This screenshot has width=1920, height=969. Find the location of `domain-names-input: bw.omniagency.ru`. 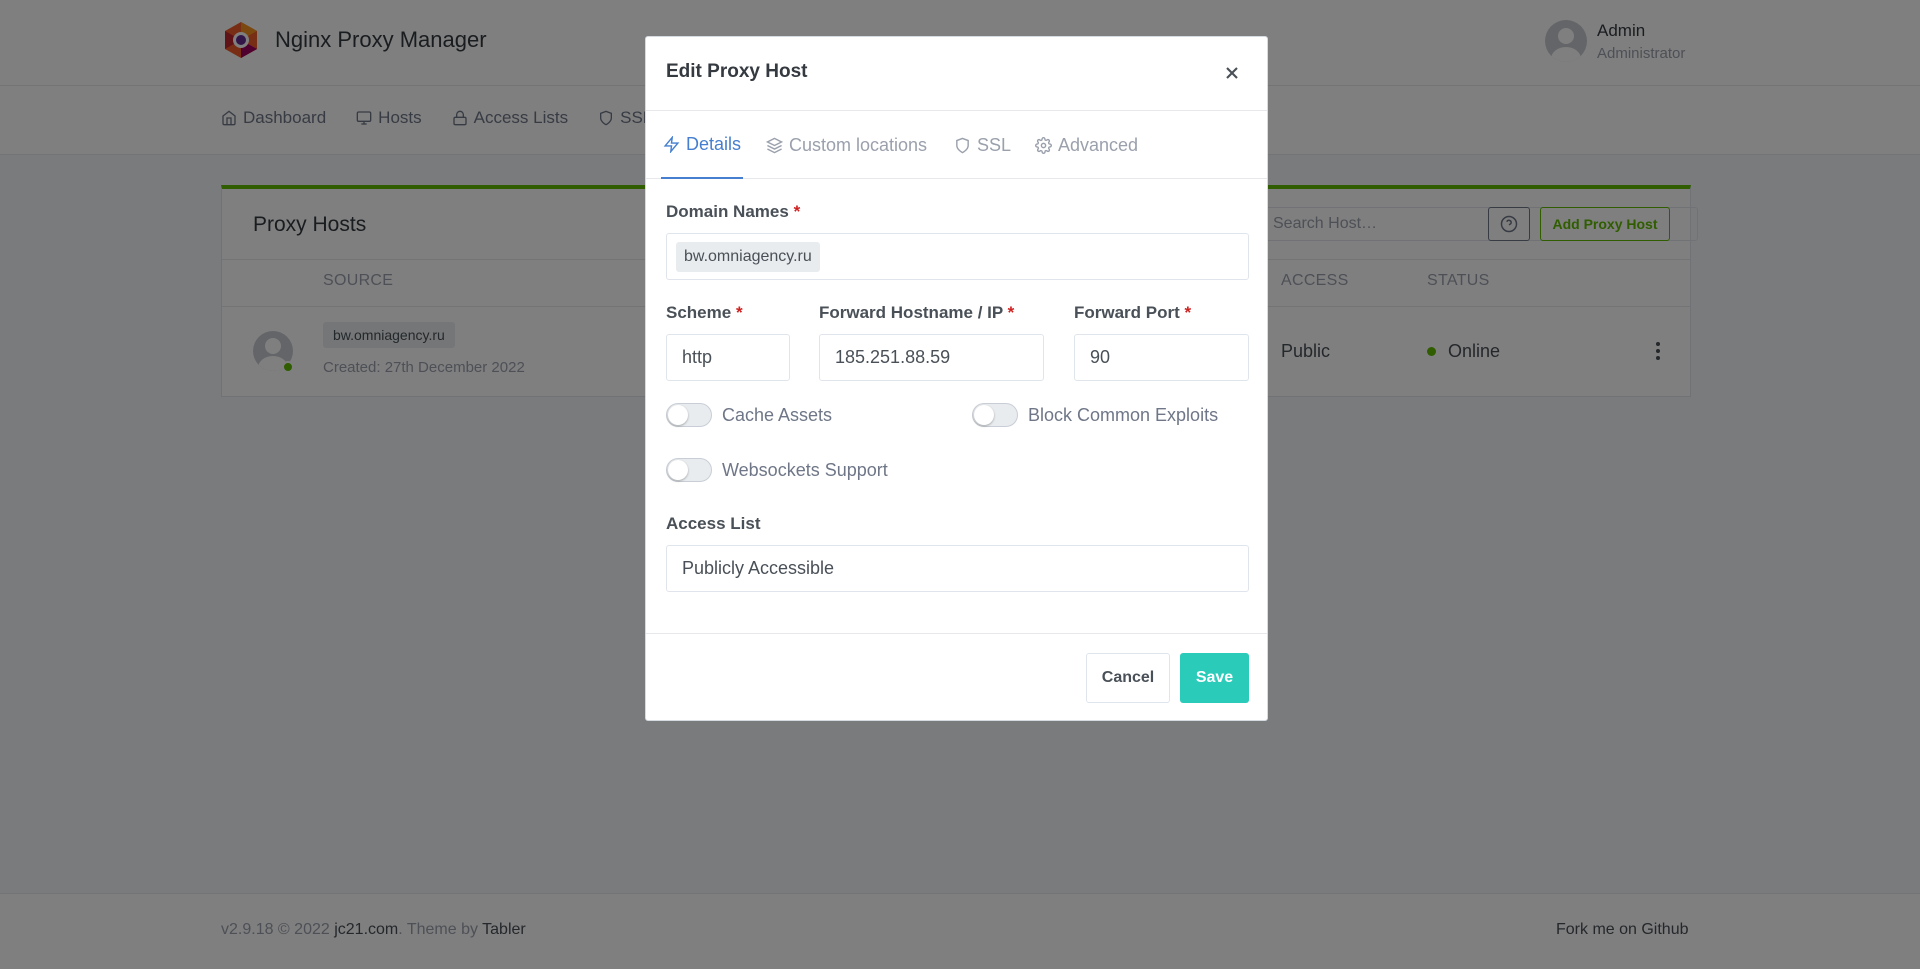

domain-names-input: bw.omniagency.ru is located at coordinates (957, 256).